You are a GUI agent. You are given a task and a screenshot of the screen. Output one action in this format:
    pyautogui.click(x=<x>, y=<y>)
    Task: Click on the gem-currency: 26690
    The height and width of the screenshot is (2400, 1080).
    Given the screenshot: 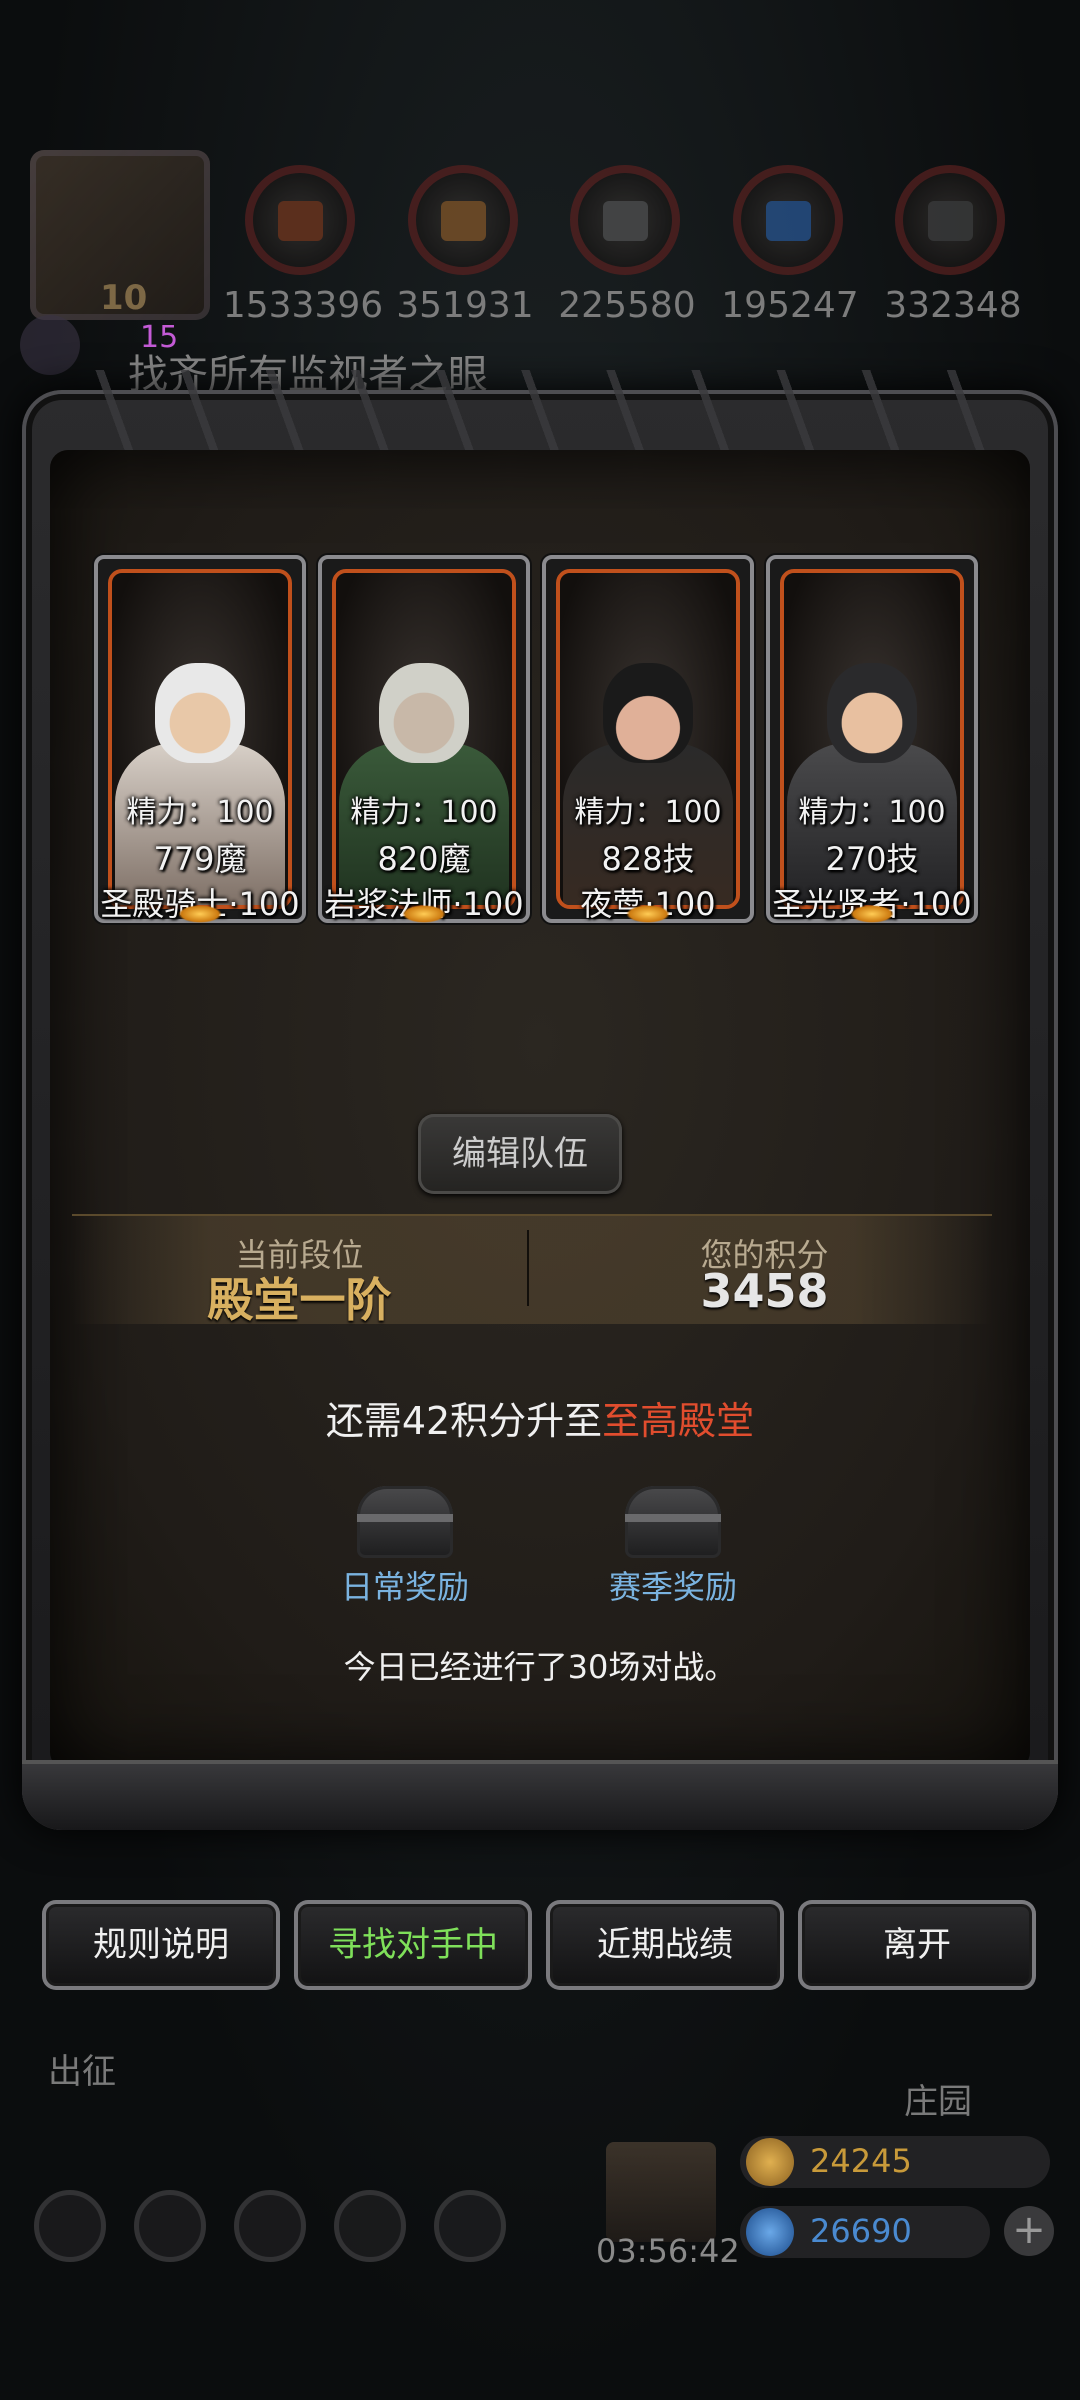 What is the action you would take?
    pyautogui.click(x=865, y=2232)
    